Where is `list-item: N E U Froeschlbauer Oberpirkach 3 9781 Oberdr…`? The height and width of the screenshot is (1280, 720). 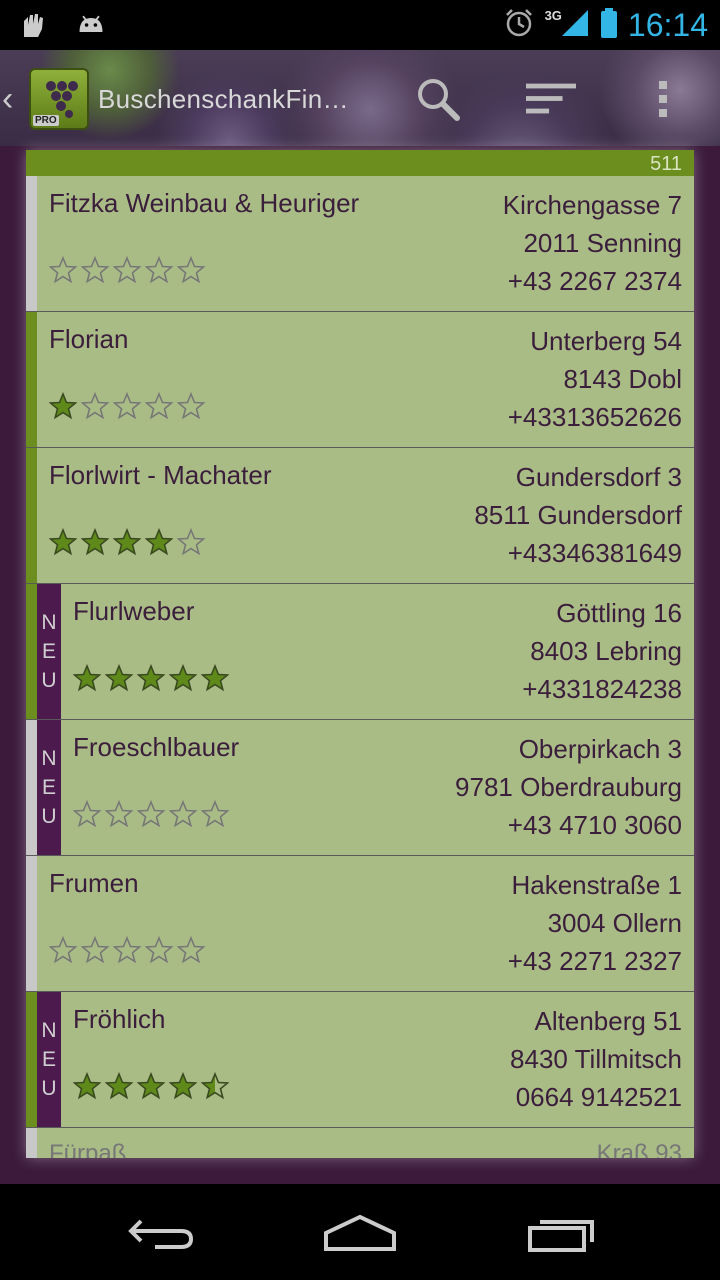
list-item: N E U Froeschlbauer Oberpirkach 3 9781 Oberdr… is located at coordinates (360, 788).